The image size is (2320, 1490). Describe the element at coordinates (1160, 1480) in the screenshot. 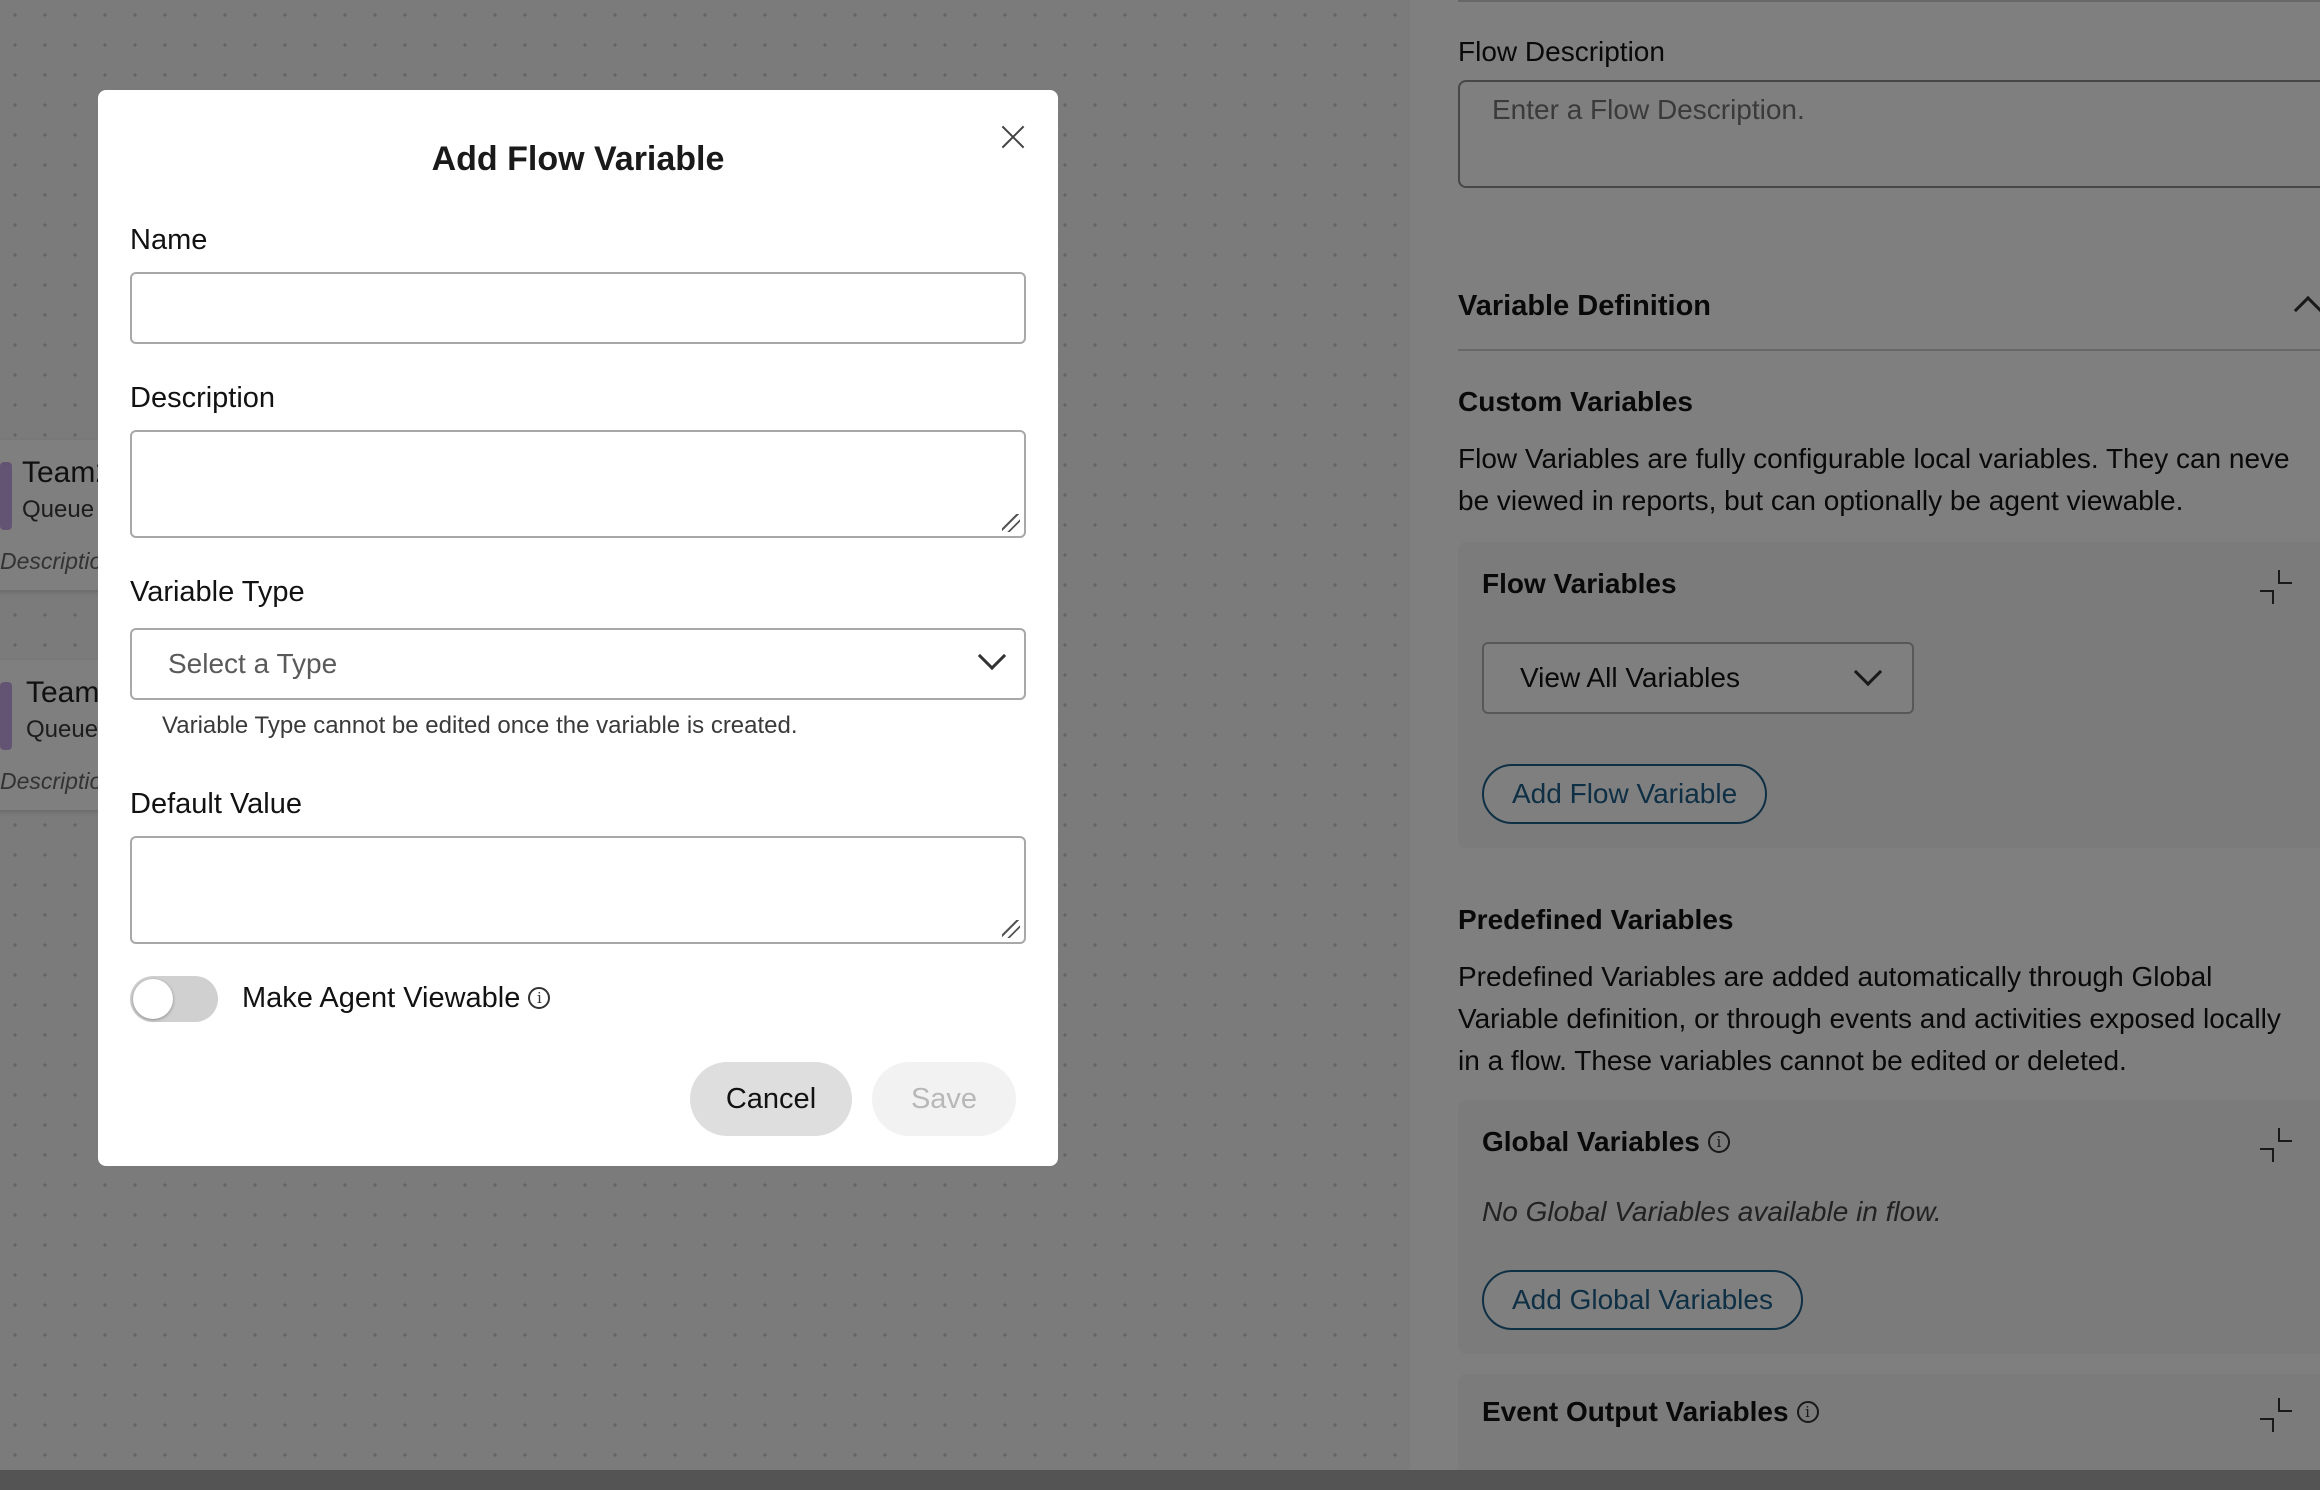

I see `bottom-bar` at that location.